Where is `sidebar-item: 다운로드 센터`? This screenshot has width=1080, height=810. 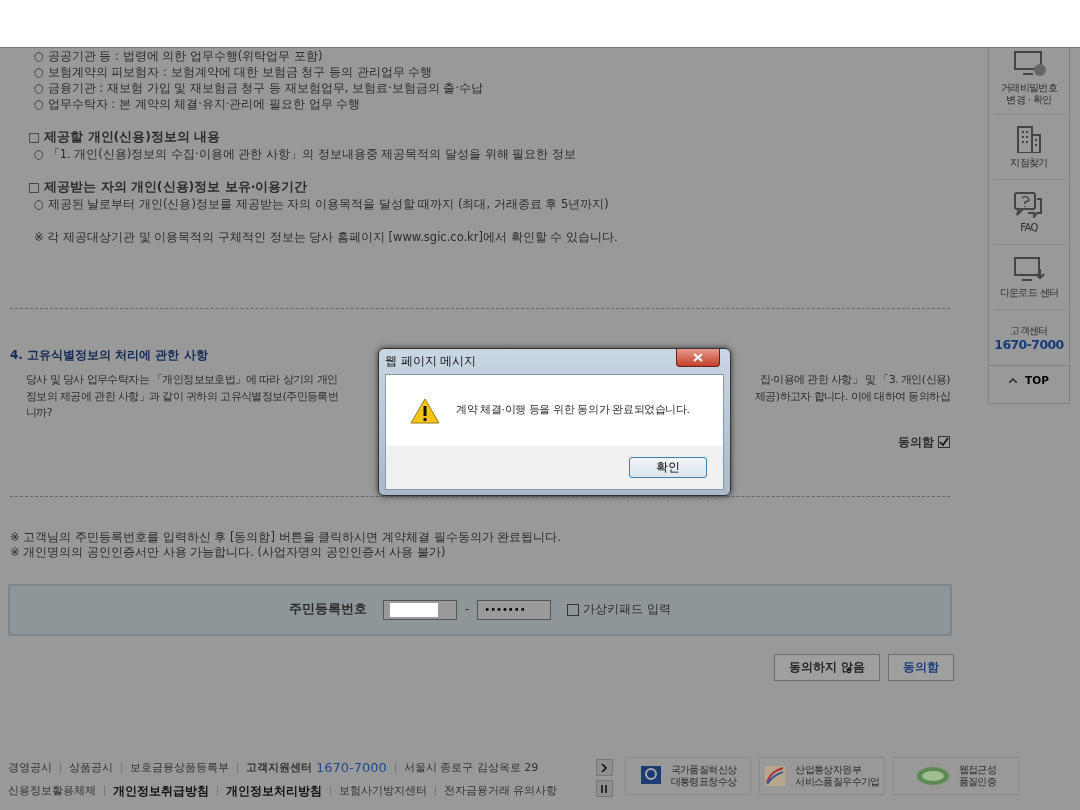 sidebar-item: 다운로드 센터 is located at coordinates (1029, 277).